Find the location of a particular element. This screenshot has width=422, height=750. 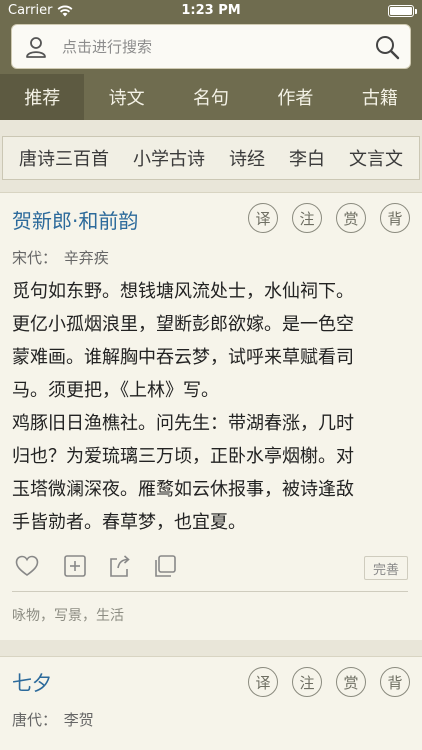

tab-recommend: 推荐 is located at coordinates (42, 97).